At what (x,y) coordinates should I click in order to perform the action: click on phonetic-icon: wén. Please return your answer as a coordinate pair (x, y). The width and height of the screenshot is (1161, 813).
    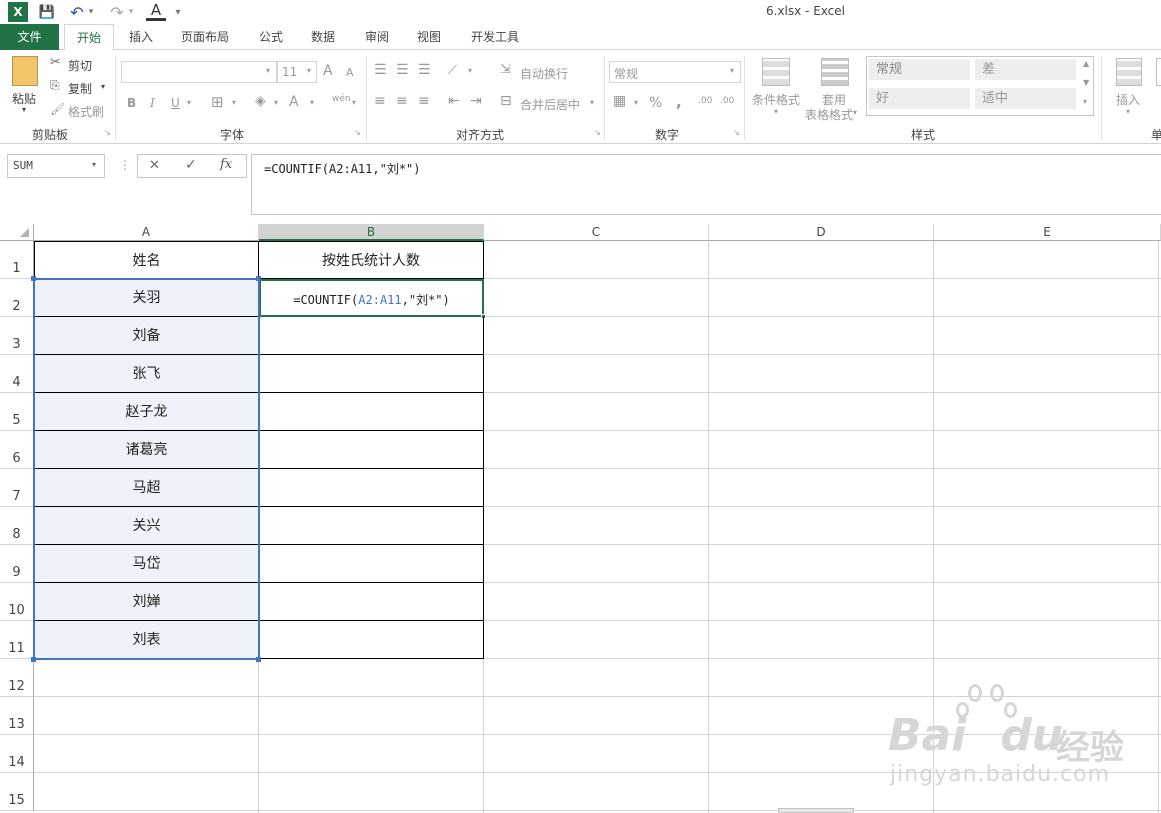
    Looking at the image, I should click on (341, 99).